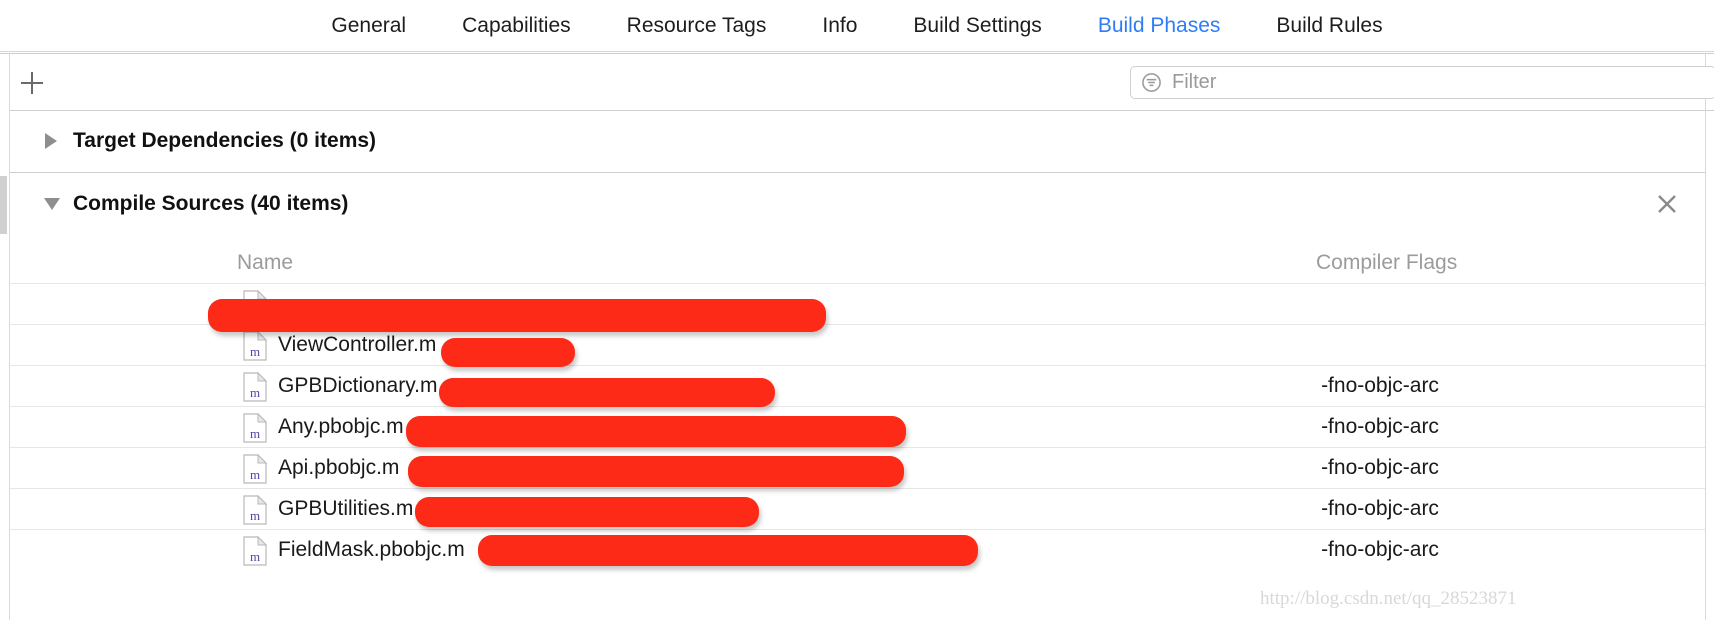 The width and height of the screenshot is (1714, 620). I want to click on tab-general: General, so click(368, 26).